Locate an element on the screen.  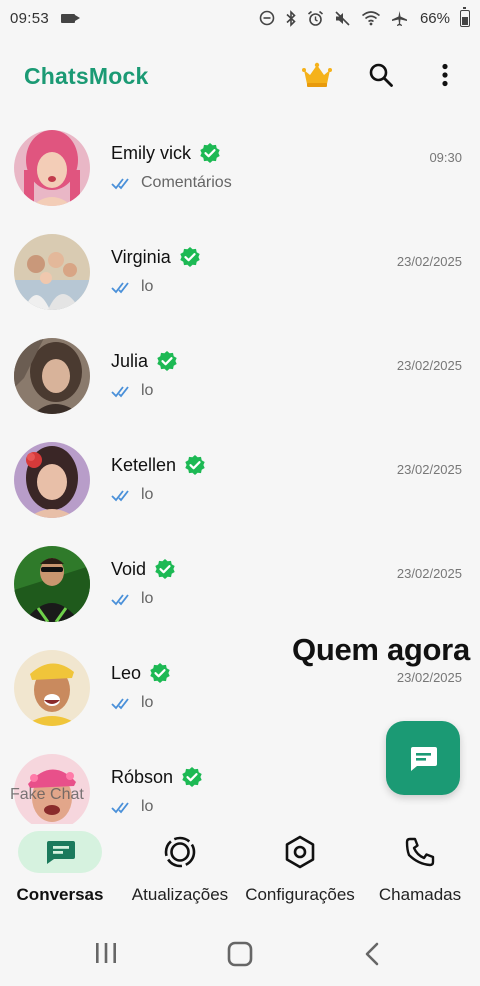
chat-name-wrap: Róbson is located at coordinates (157, 777).